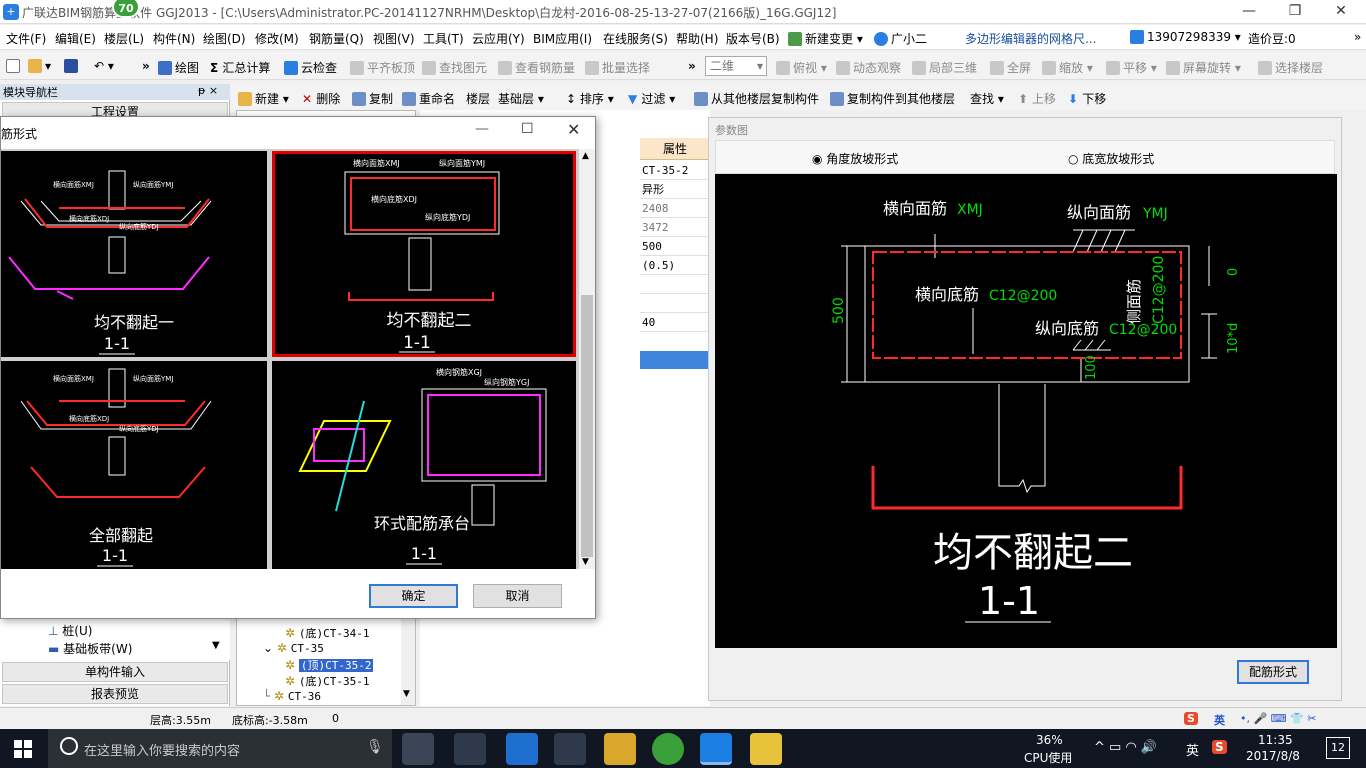  Describe the element at coordinates (1278, 718) in the screenshot. I see `ime-tools-icon: •, 🎤 ⌨ 👕 ✂` at that location.